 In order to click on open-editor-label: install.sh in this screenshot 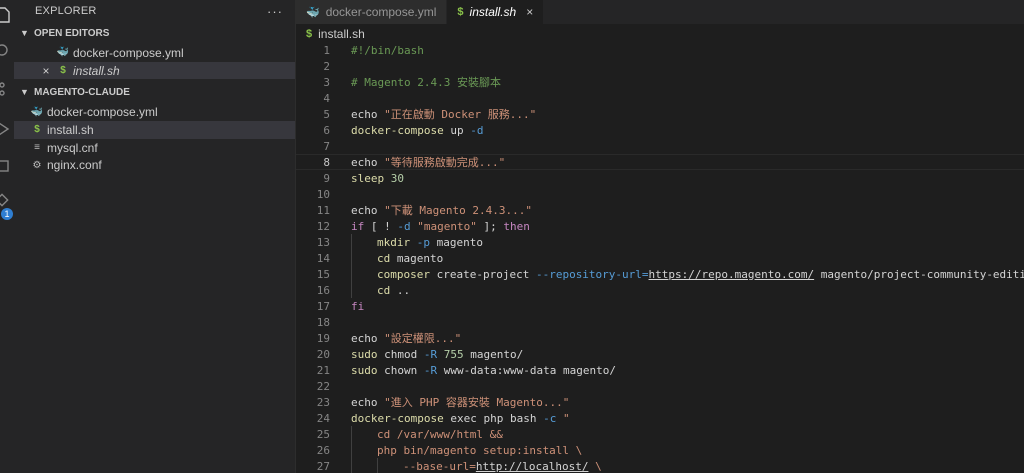, I will do `click(96, 70)`.